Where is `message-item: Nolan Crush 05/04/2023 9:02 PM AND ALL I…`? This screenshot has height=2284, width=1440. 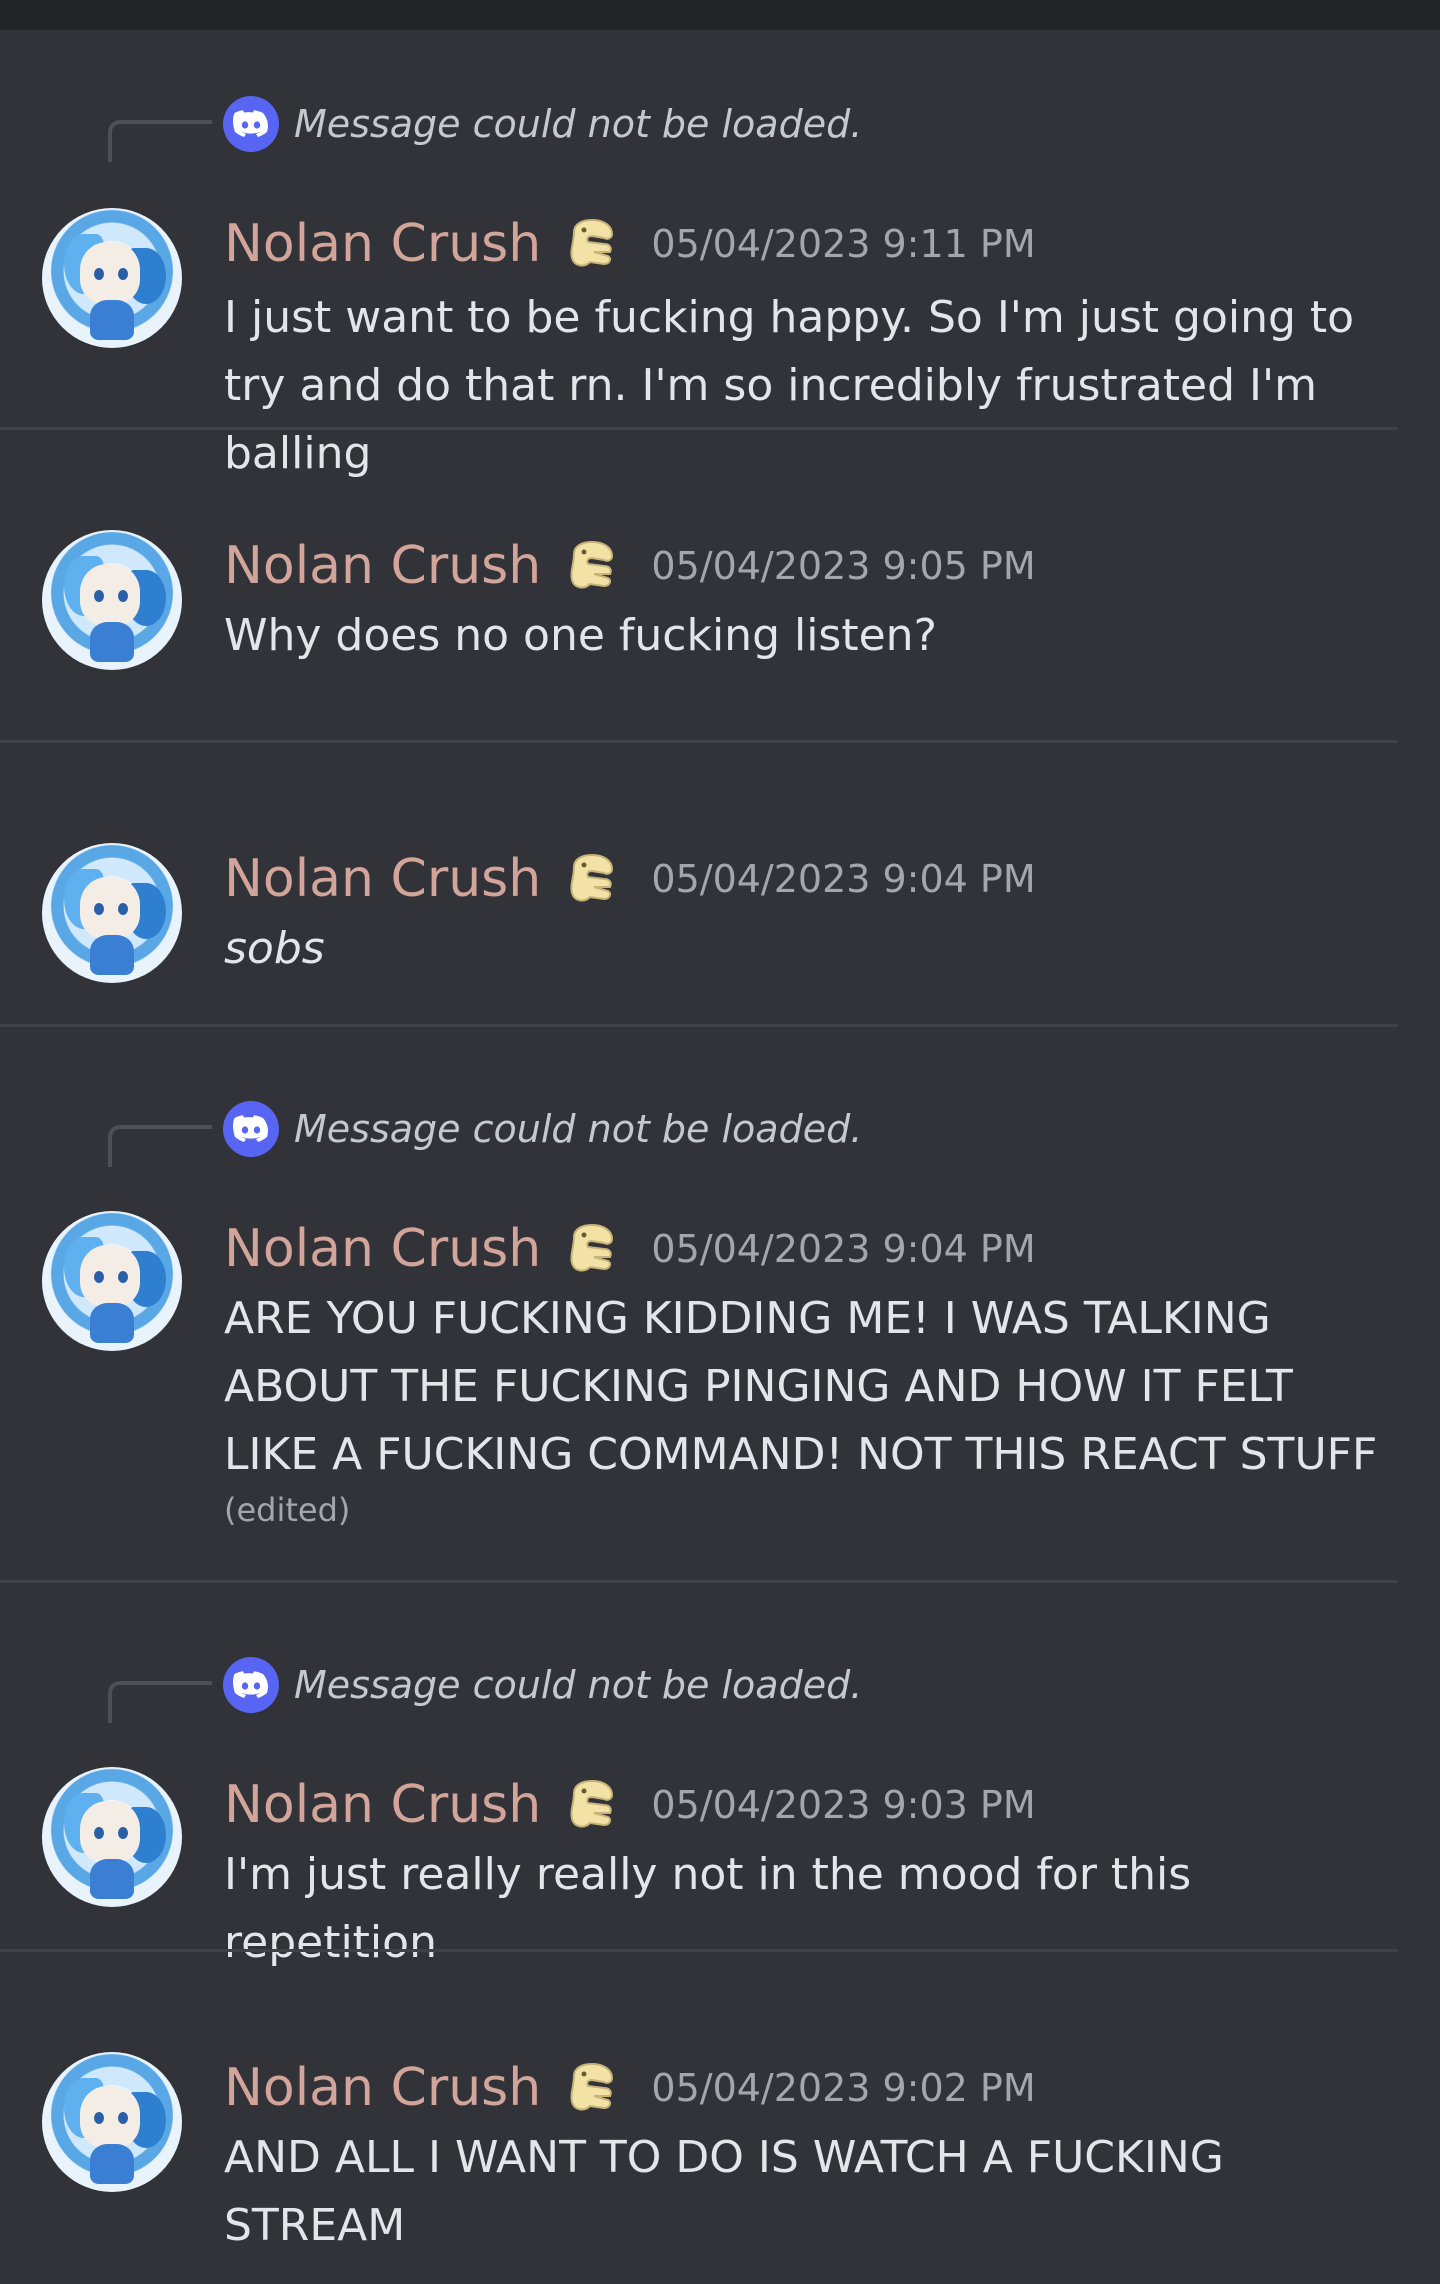 message-item: Nolan Crush 05/04/2023 9:02 PM AND ALL I… is located at coordinates (699, 2118).